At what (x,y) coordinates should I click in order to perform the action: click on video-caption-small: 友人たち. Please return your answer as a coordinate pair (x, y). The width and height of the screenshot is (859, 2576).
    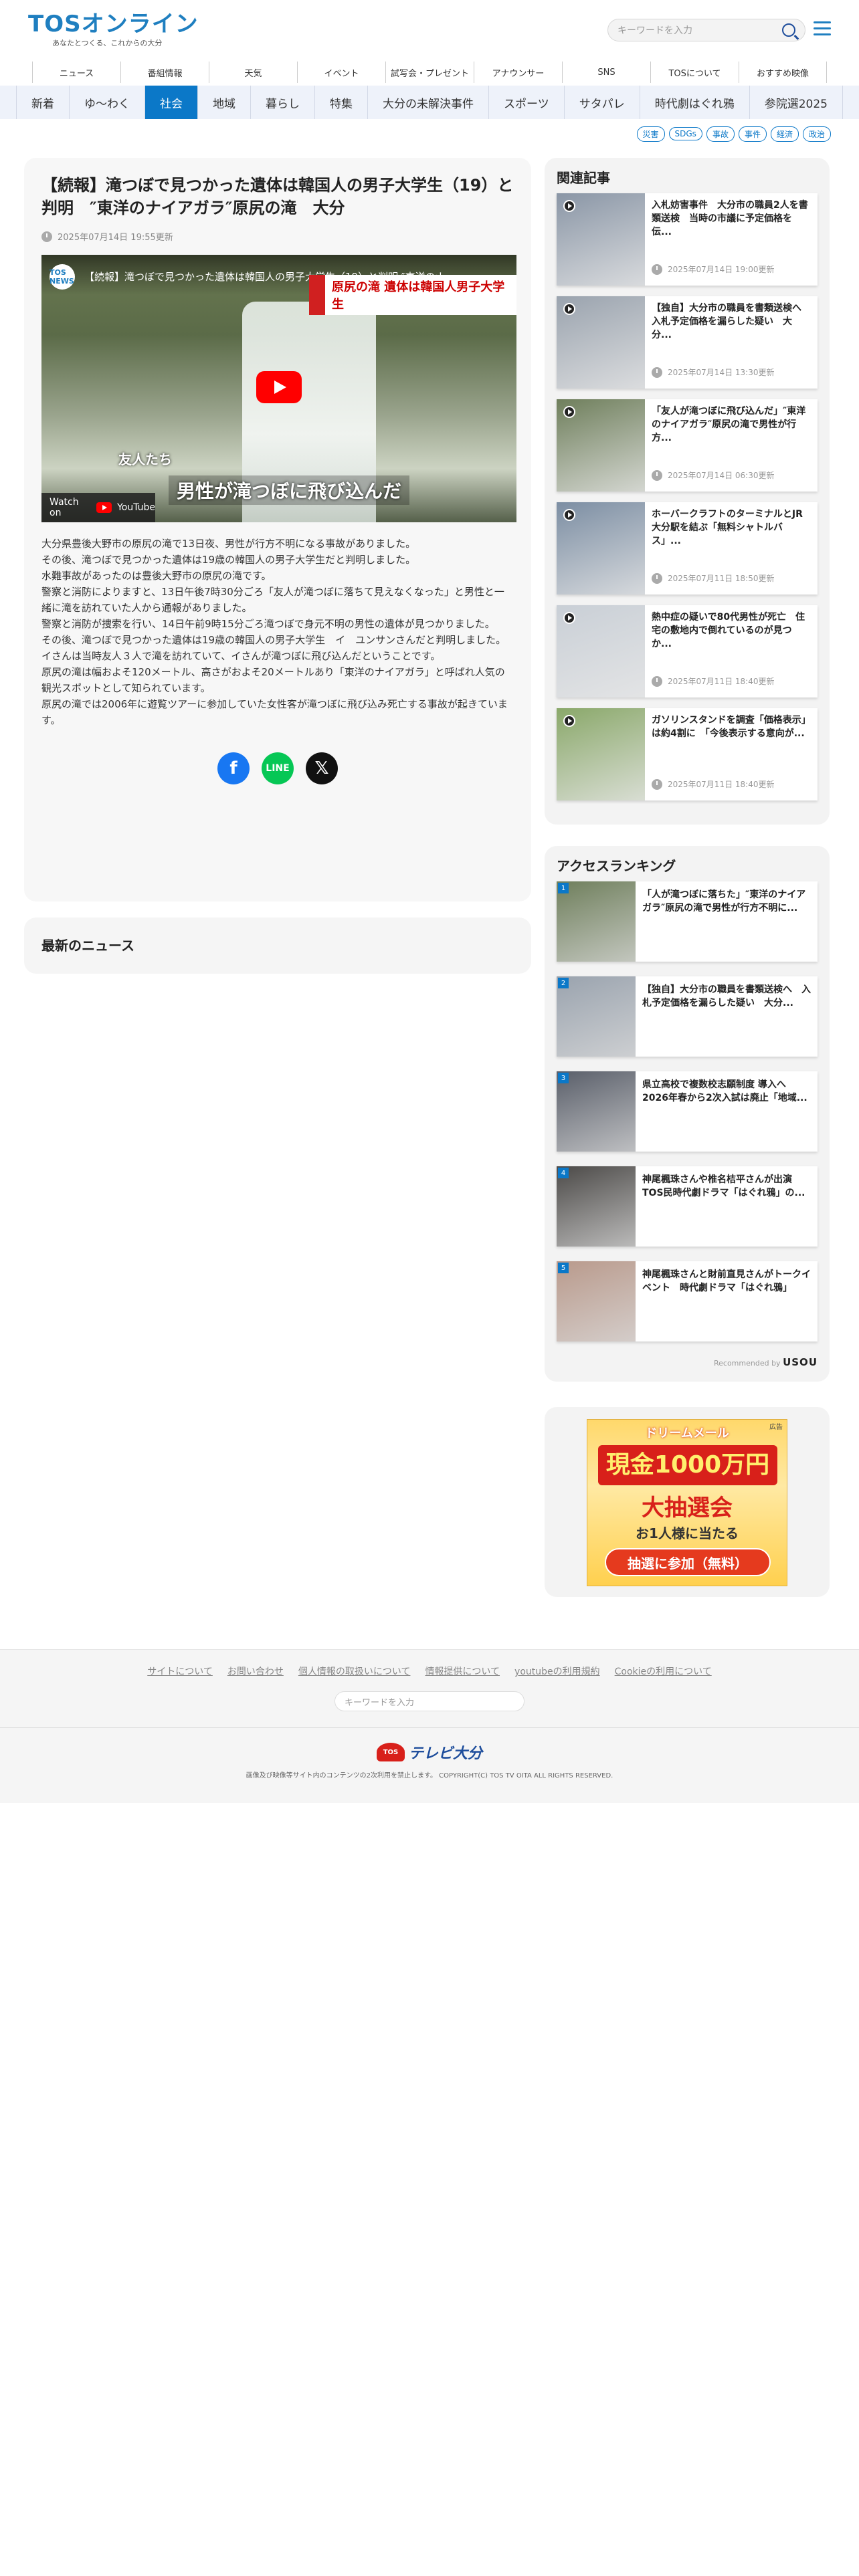
    Looking at the image, I should click on (145, 459).